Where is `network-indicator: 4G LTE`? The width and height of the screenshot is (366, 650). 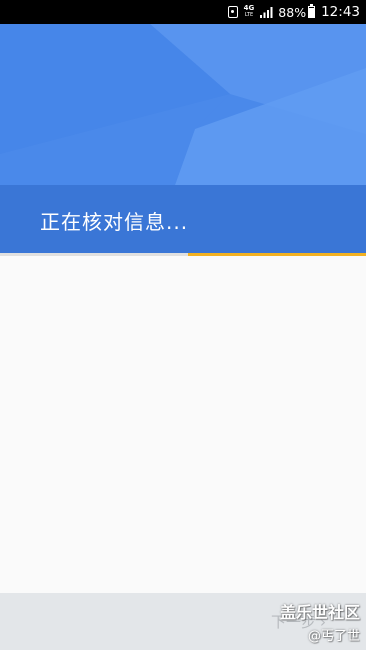 network-indicator: 4G LTE is located at coordinates (249, 12).